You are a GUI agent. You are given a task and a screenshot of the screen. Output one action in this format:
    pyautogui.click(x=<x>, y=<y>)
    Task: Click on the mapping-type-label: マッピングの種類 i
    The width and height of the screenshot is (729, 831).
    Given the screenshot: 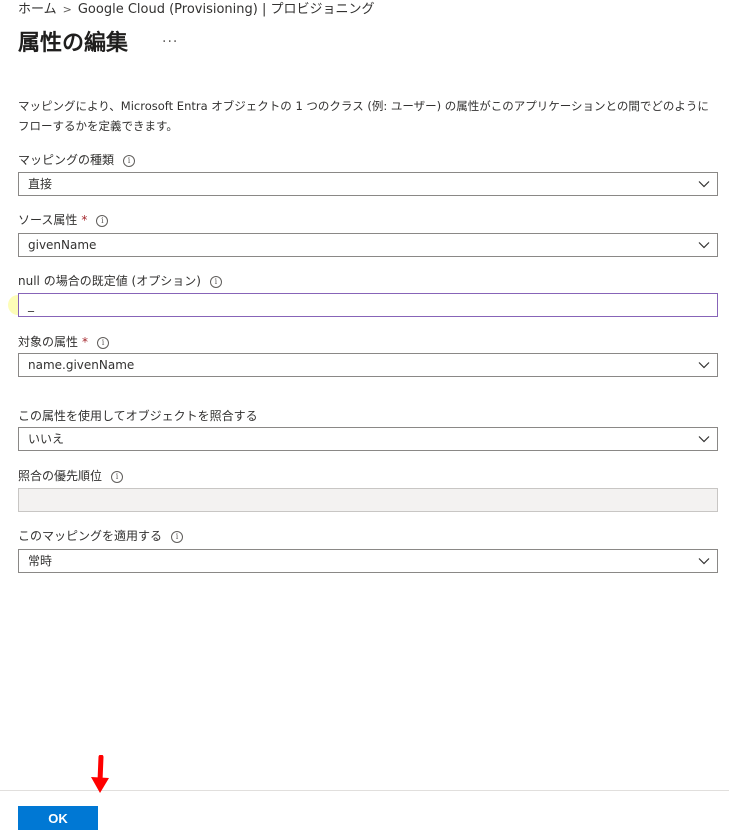 What is the action you would take?
    pyautogui.click(x=77, y=160)
    